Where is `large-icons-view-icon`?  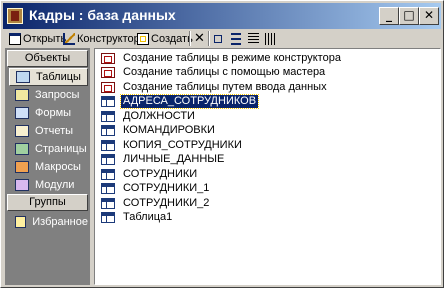
large-icons-view-icon is located at coordinates (219, 38).